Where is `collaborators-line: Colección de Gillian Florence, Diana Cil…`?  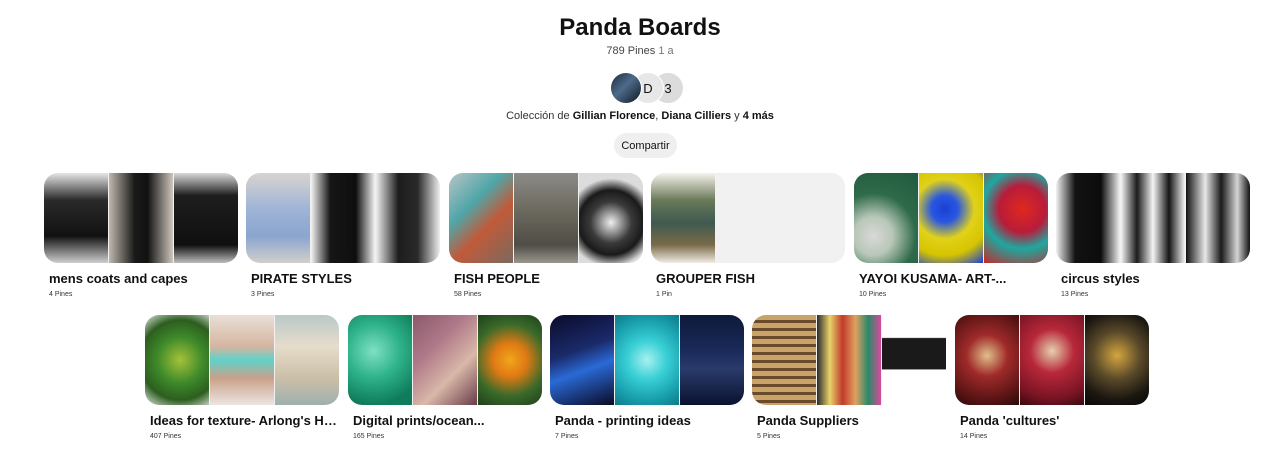 collaborators-line: Colección de Gillian Florence, Diana Cil… is located at coordinates (640, 116).